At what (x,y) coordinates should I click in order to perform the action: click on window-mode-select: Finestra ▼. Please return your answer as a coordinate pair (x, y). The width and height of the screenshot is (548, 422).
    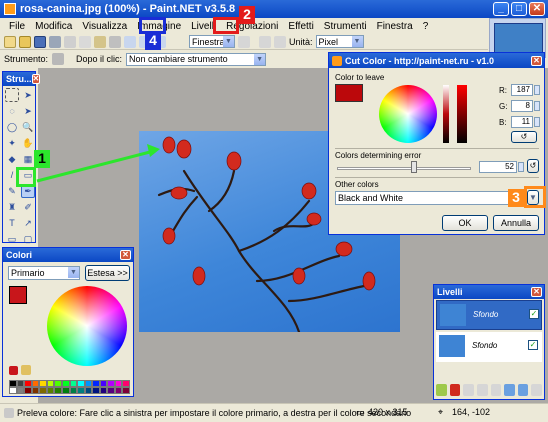
    Looking at the image, I should click on (212, 41).